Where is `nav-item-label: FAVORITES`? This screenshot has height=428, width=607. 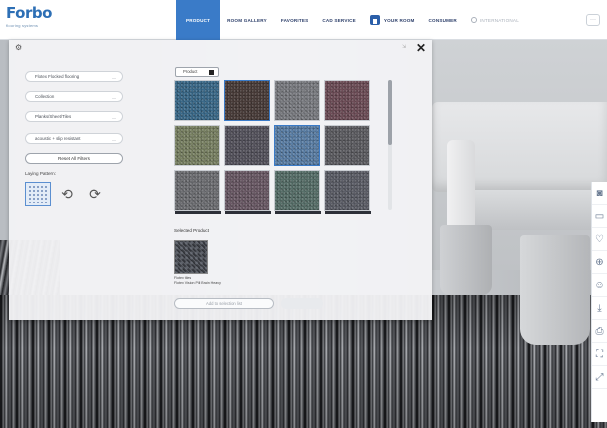 nav-item-label: FAVORITES is located at coordinates (294, 20).